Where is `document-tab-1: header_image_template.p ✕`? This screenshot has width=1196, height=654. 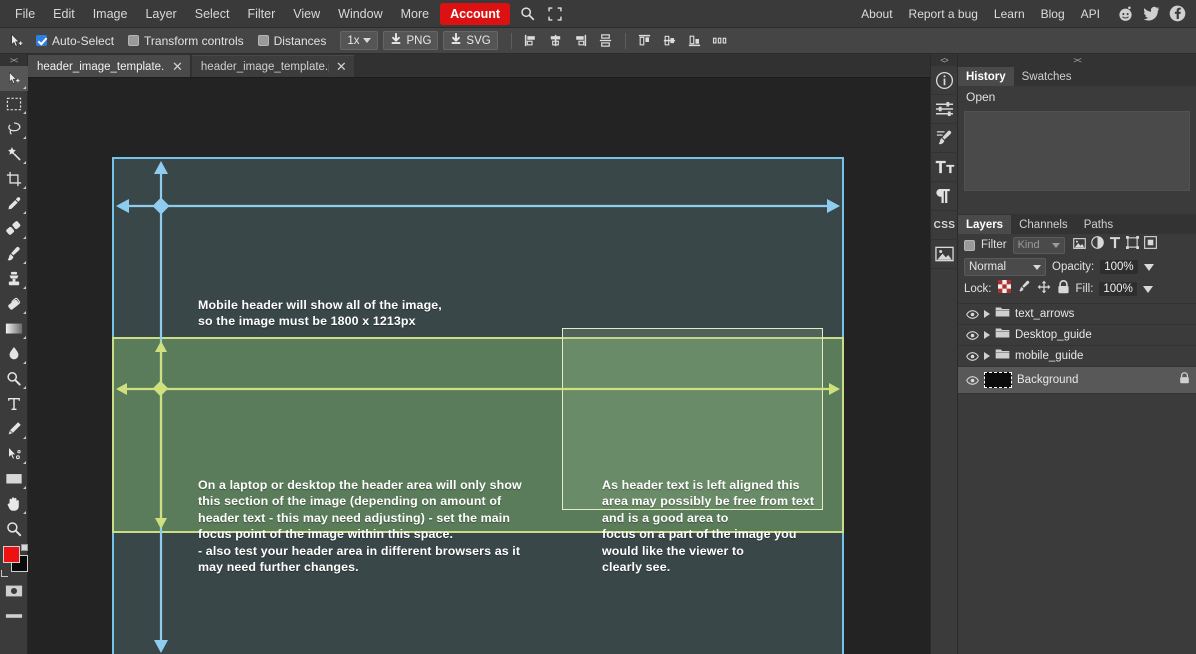 document-tab-1: header_image_template.p ✕ is located at coordinates (109, 66).